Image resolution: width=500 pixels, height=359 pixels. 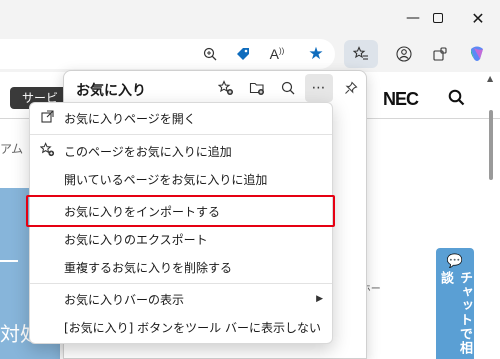 What do you see at coordinates (319, 88) in the screenshot?
I see `more-icon: ⋯` at bounding box center [319, 88].